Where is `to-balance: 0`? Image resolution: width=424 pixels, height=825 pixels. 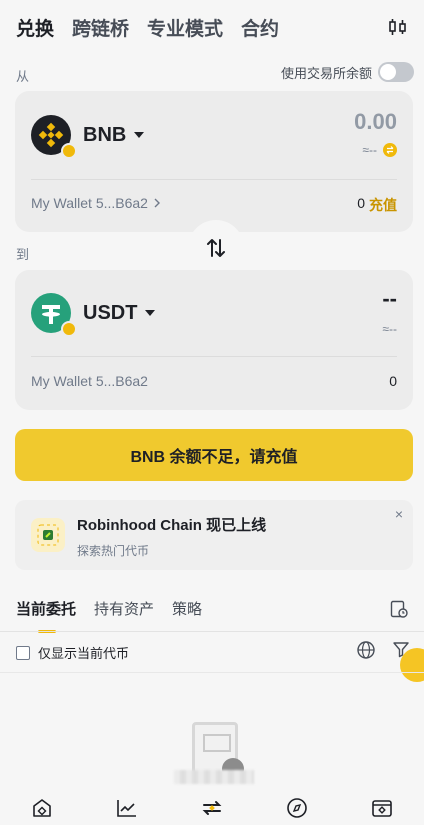 to-balance: 0 is located at coordinates (393, 381).